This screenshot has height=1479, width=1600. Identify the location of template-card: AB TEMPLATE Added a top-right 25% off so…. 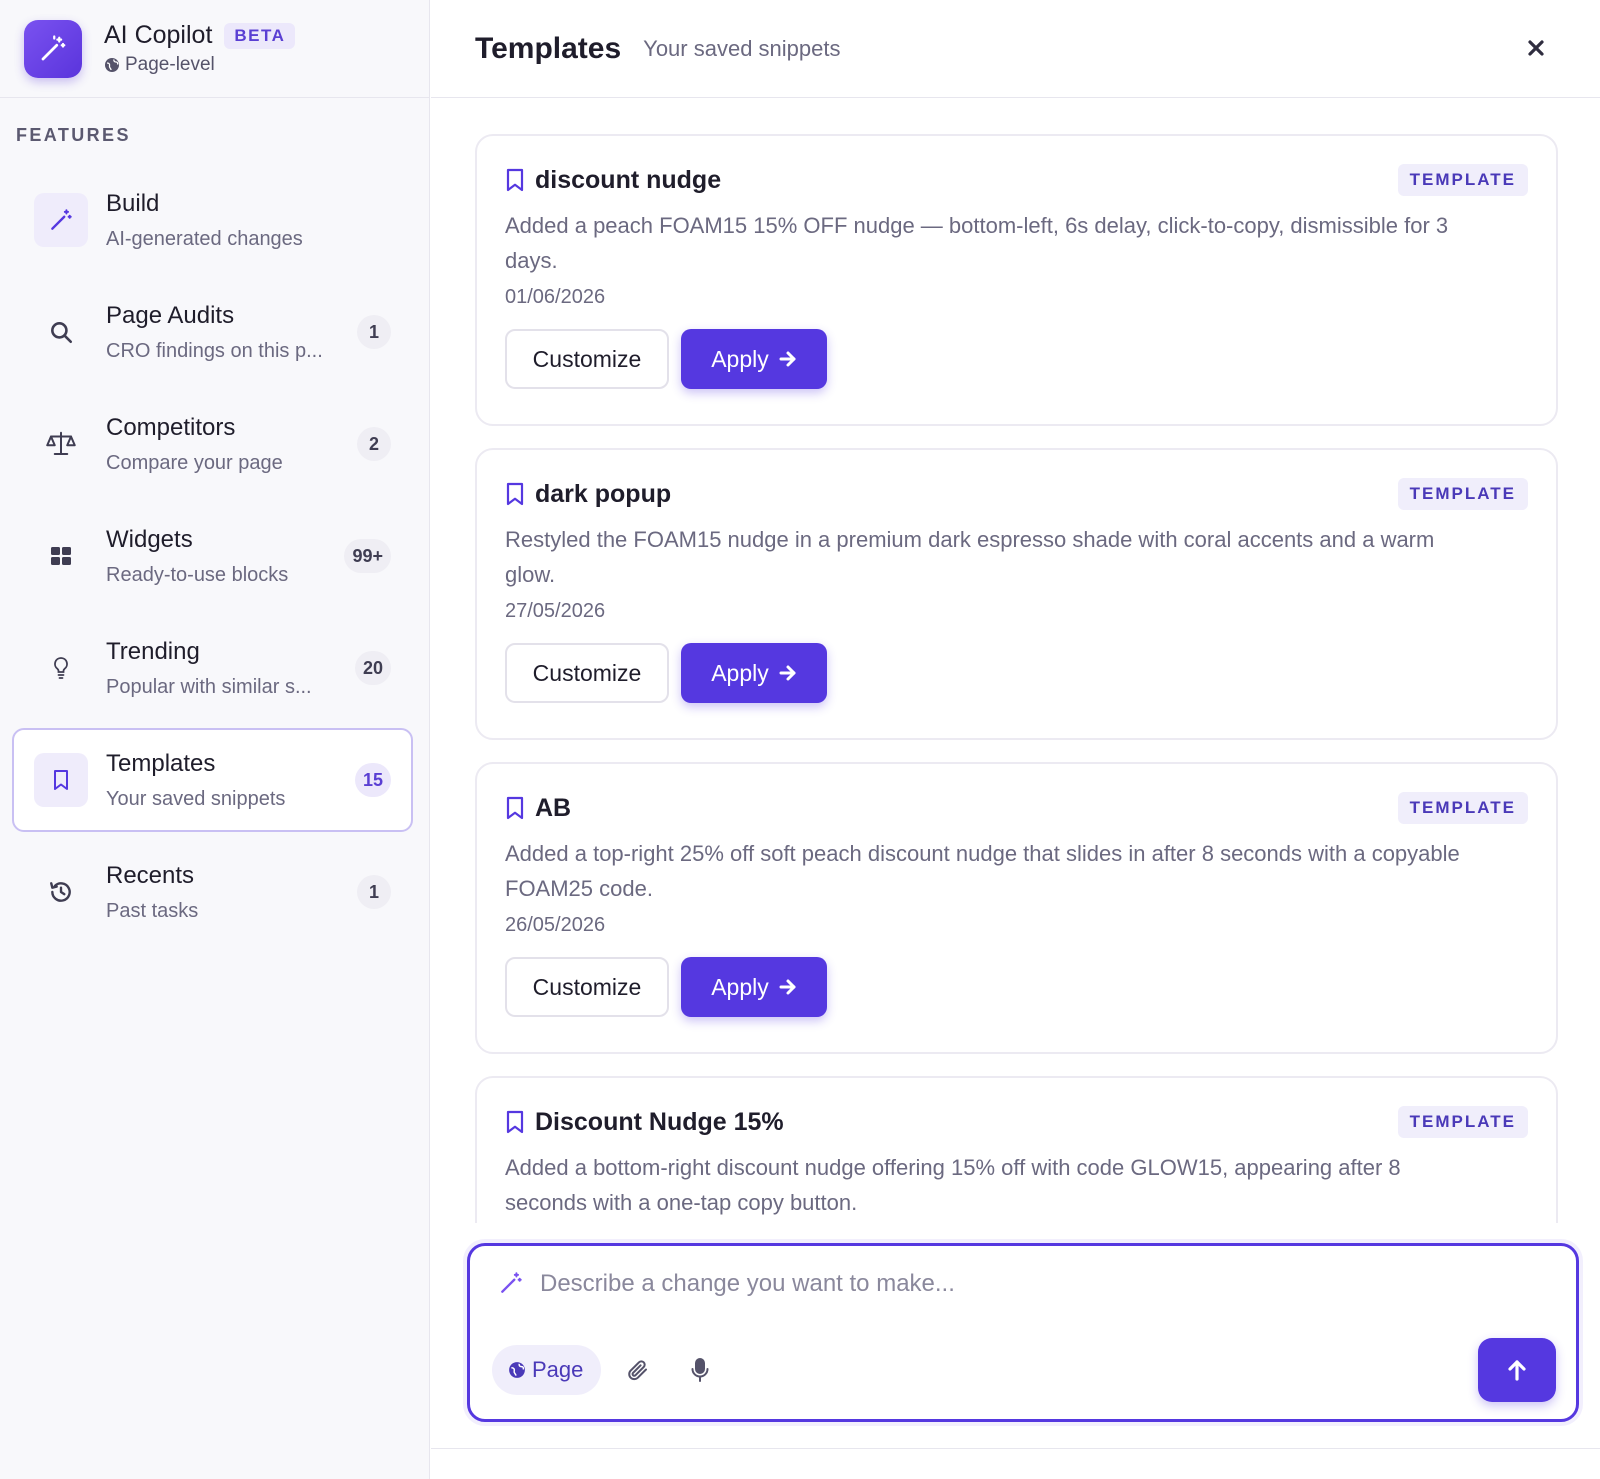
(1016, 908).